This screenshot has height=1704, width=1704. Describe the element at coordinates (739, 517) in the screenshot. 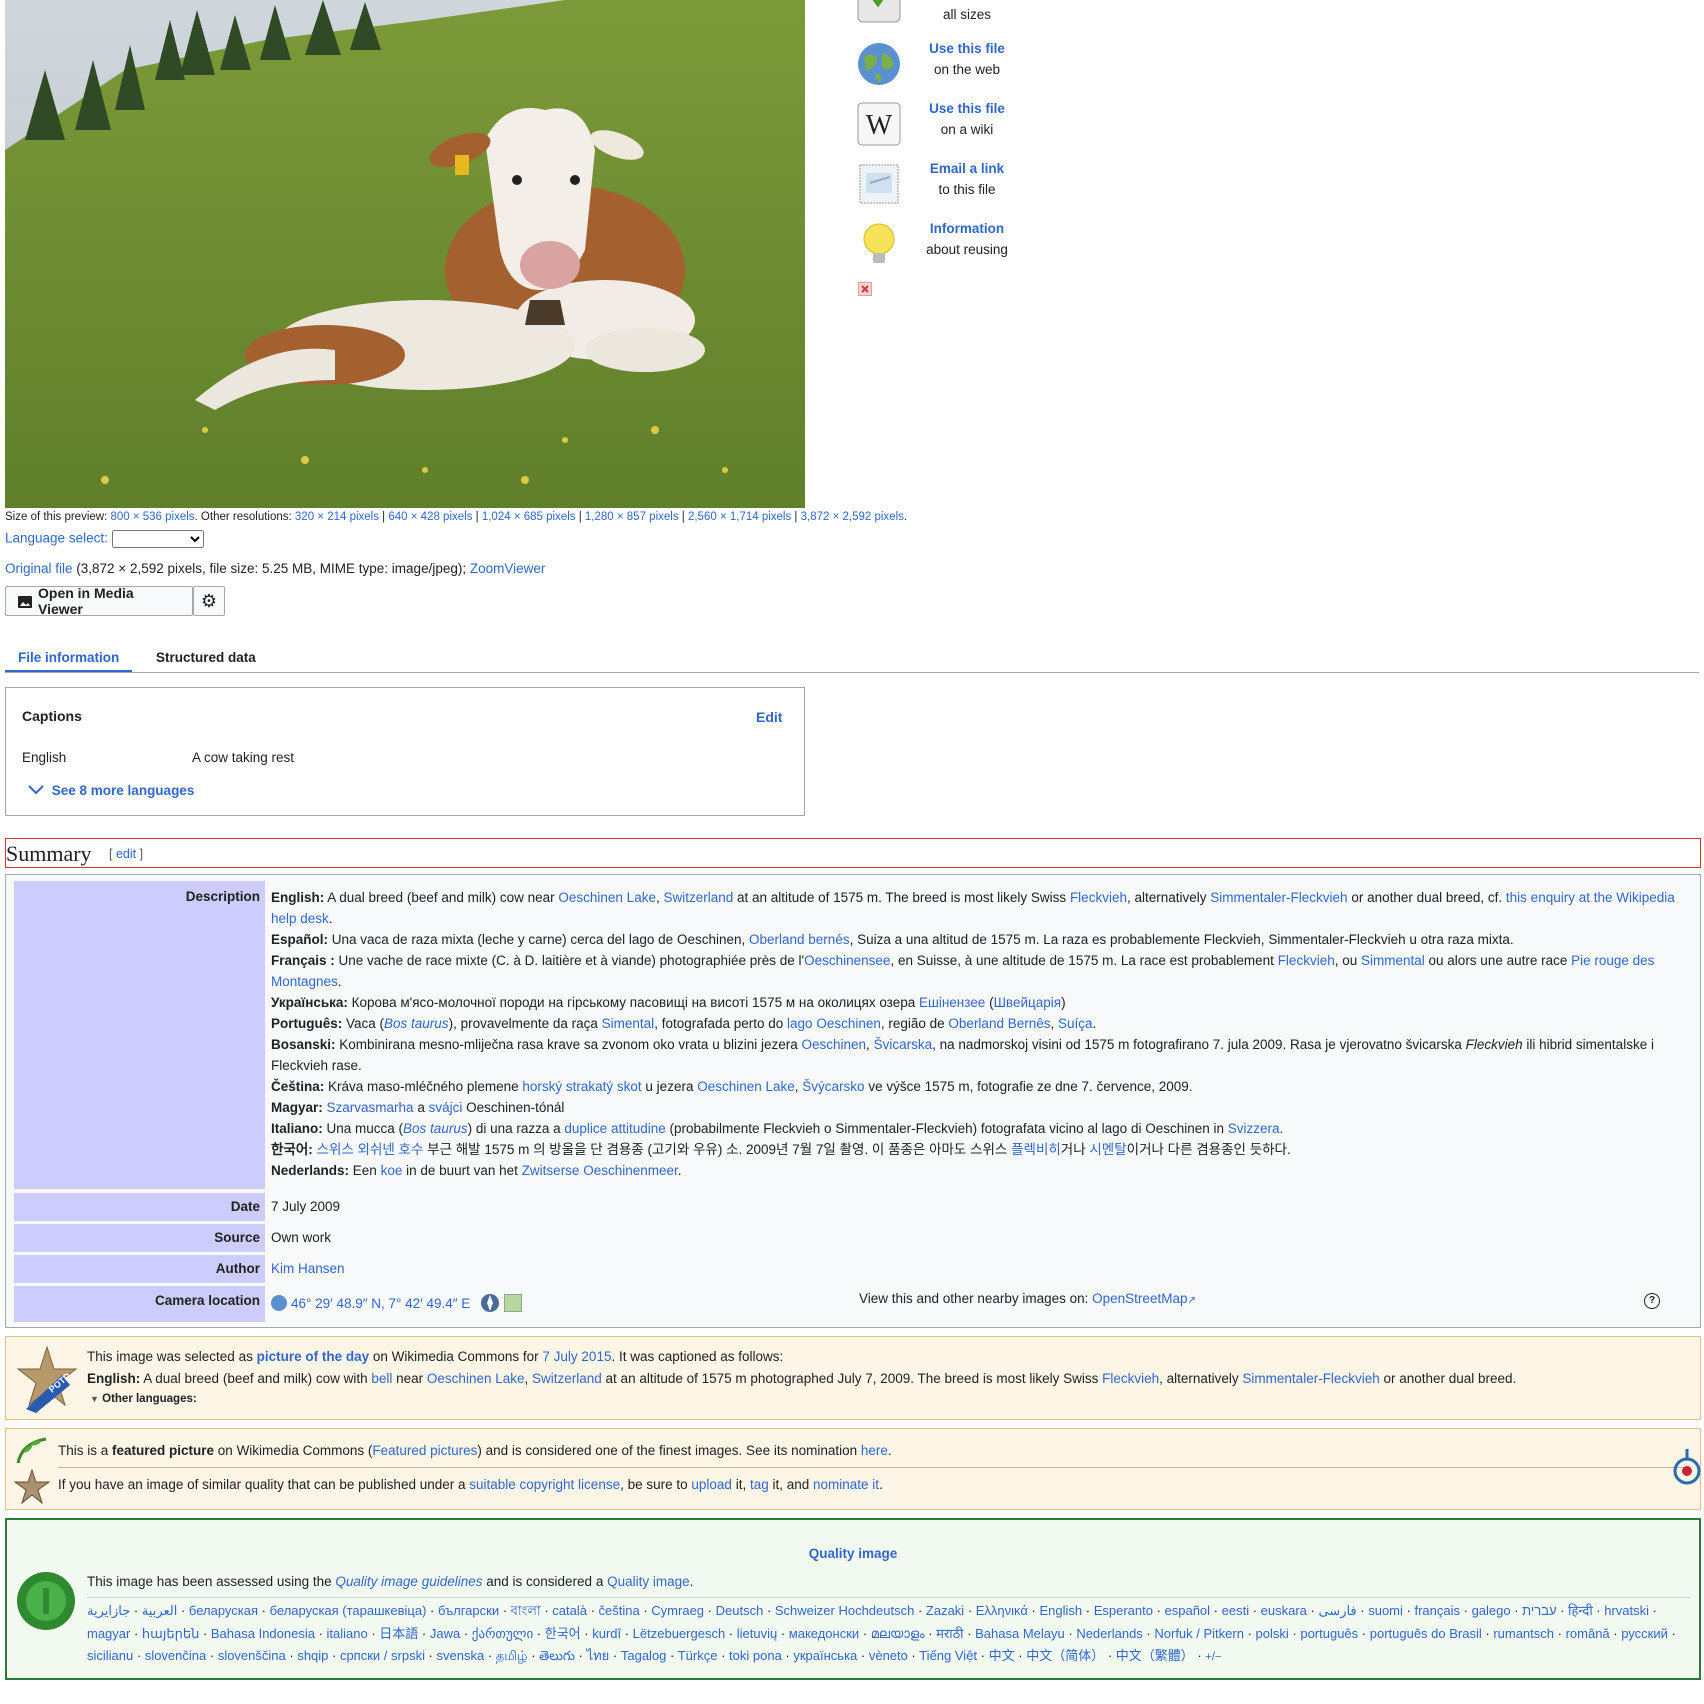

I see `resolution-link: 2,560 × 1,714 pixels` at that location.